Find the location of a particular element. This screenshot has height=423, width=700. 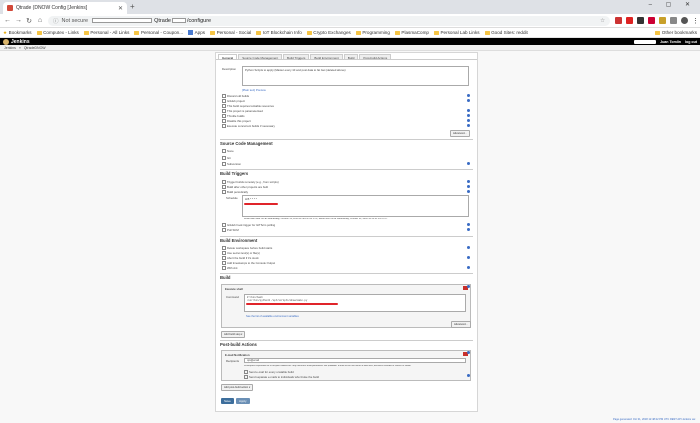

browser-tab: Qtrade (DNOW Config [Jenkins] ✕ is located at coordinates (65, 8).